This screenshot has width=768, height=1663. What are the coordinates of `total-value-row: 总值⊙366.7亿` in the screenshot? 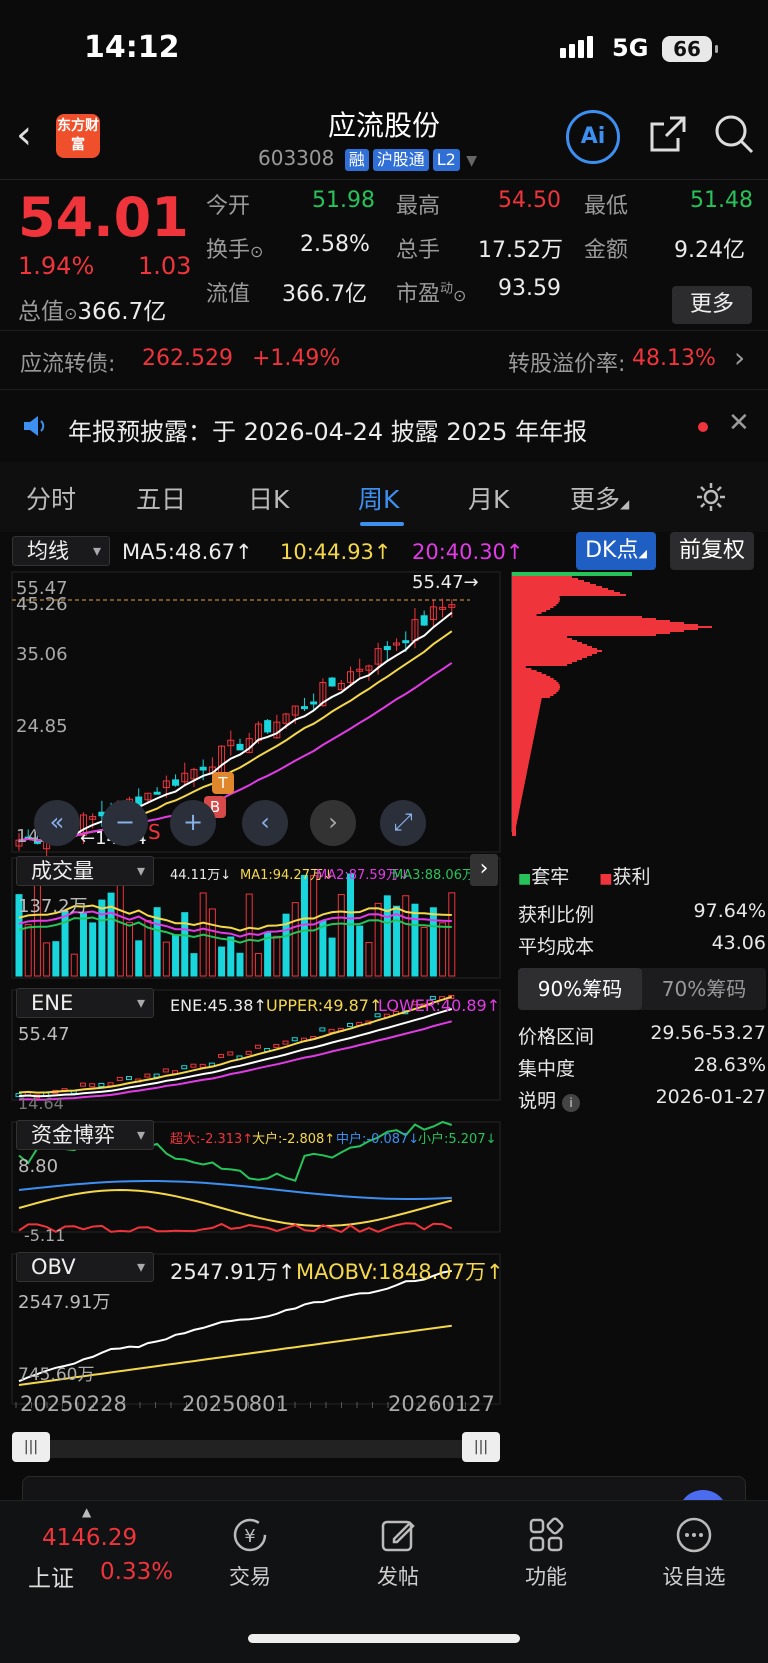 It's located at (106, 309).